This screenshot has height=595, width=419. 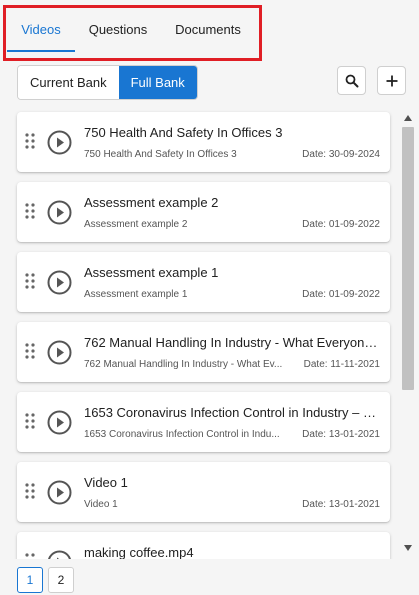 What do you see at coordinates (30, 580) in the screenshot?
I see `page-1-button: 1` at bounding box center [30, 580].